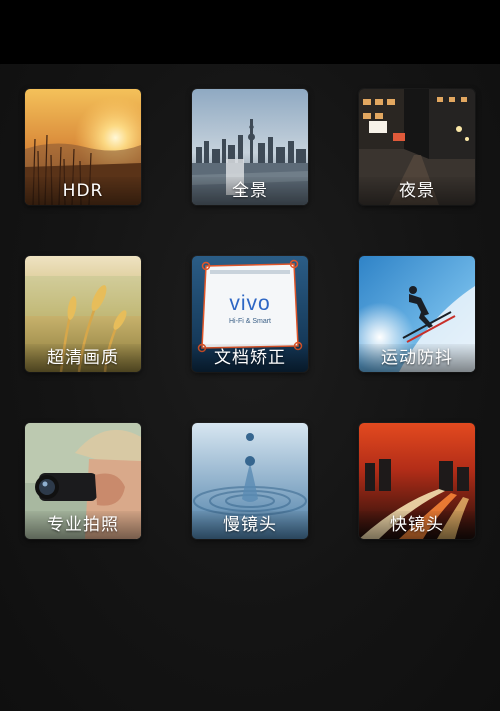  I want to click on mode-ultra-hd-button: 超清画质, so click(83, 314).